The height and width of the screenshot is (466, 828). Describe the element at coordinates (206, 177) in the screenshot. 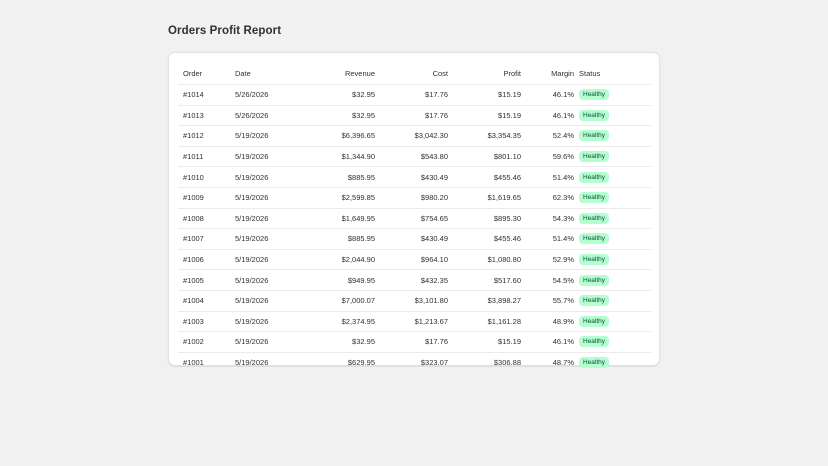

I see `order-cell: #1010` at that location.